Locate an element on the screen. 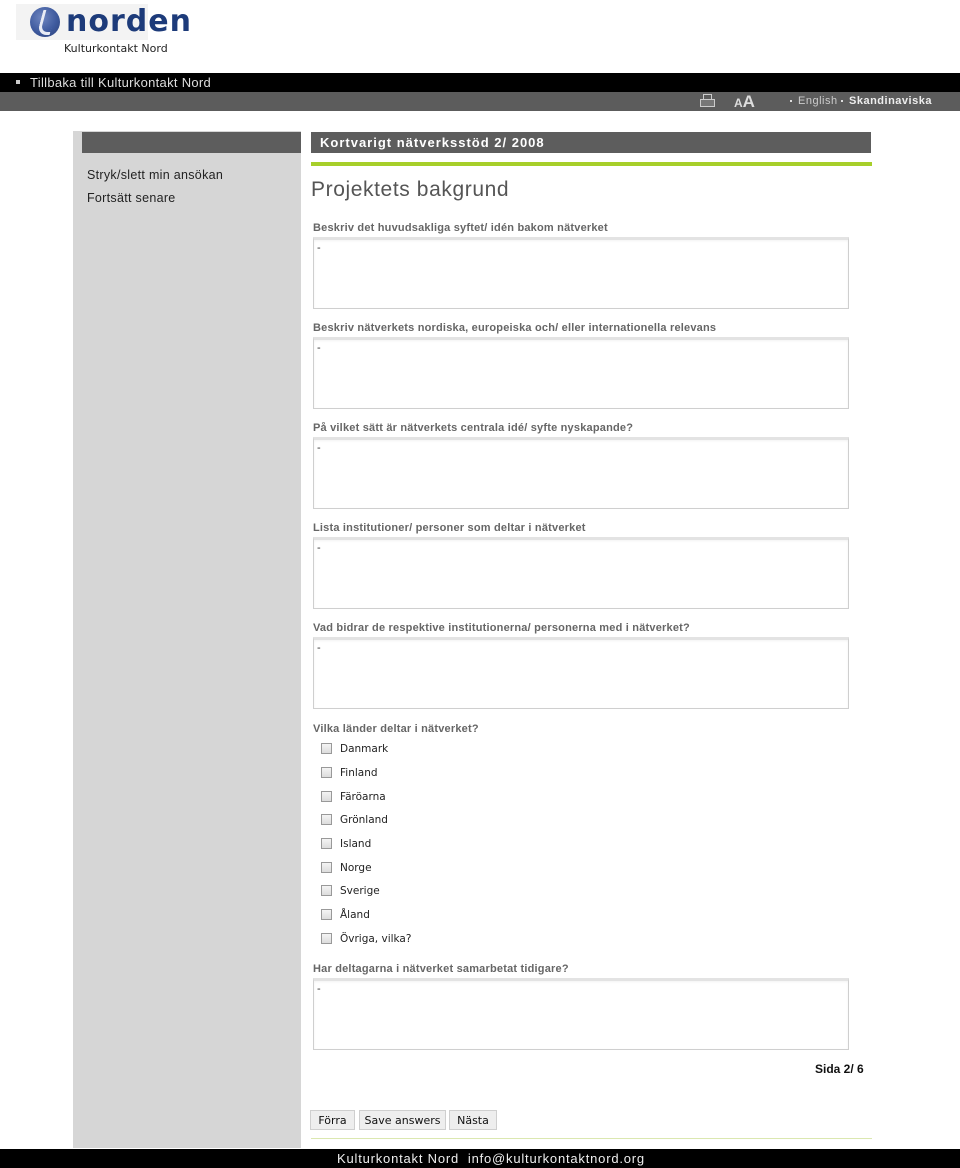  contributions-textarea is located at coordinates (581, 674).